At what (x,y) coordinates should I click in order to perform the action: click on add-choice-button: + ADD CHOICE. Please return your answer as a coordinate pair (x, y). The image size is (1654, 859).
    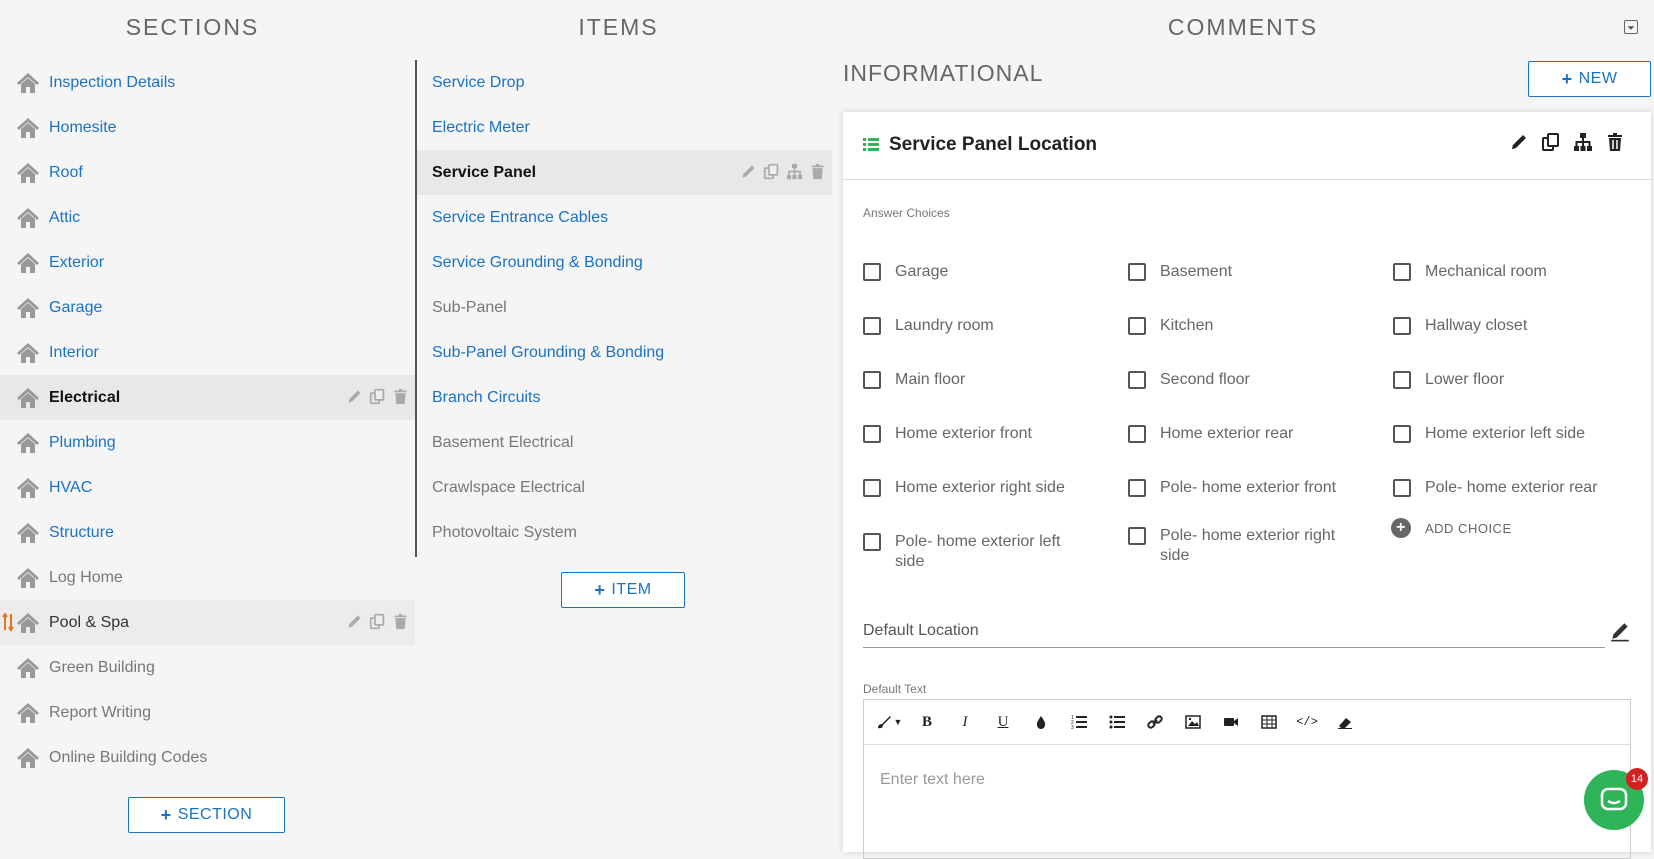
    Looking at the image, I should click on (1451, 528).